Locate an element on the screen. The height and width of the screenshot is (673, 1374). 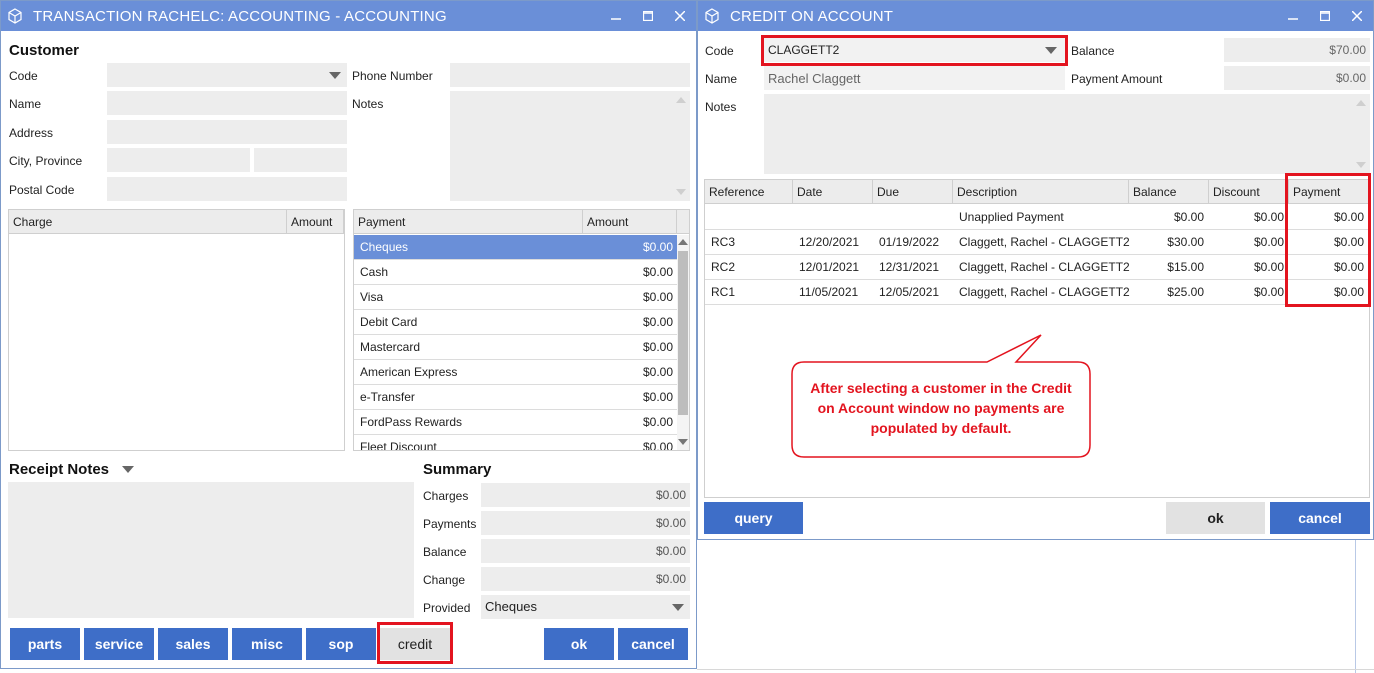
parts-button: parts is located at coordinates (45, 644).